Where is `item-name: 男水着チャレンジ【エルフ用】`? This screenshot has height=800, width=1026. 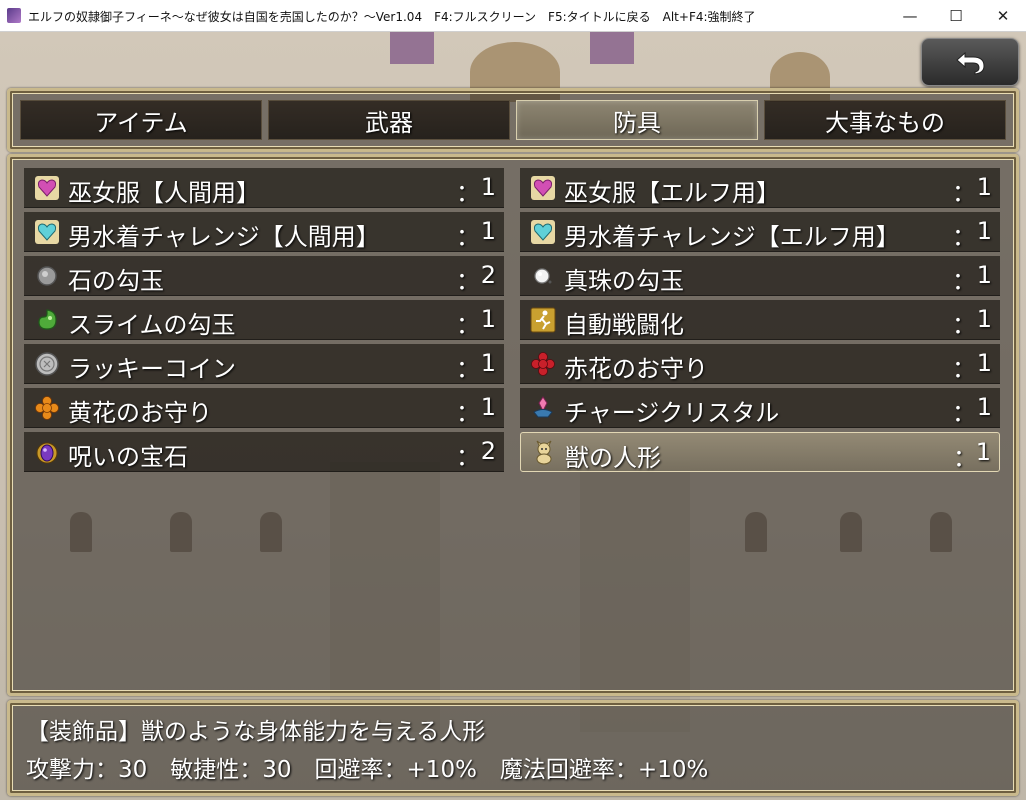 item-name: 男水着チャレンジ【エルフ用】 is located at coordinates (732, 237).